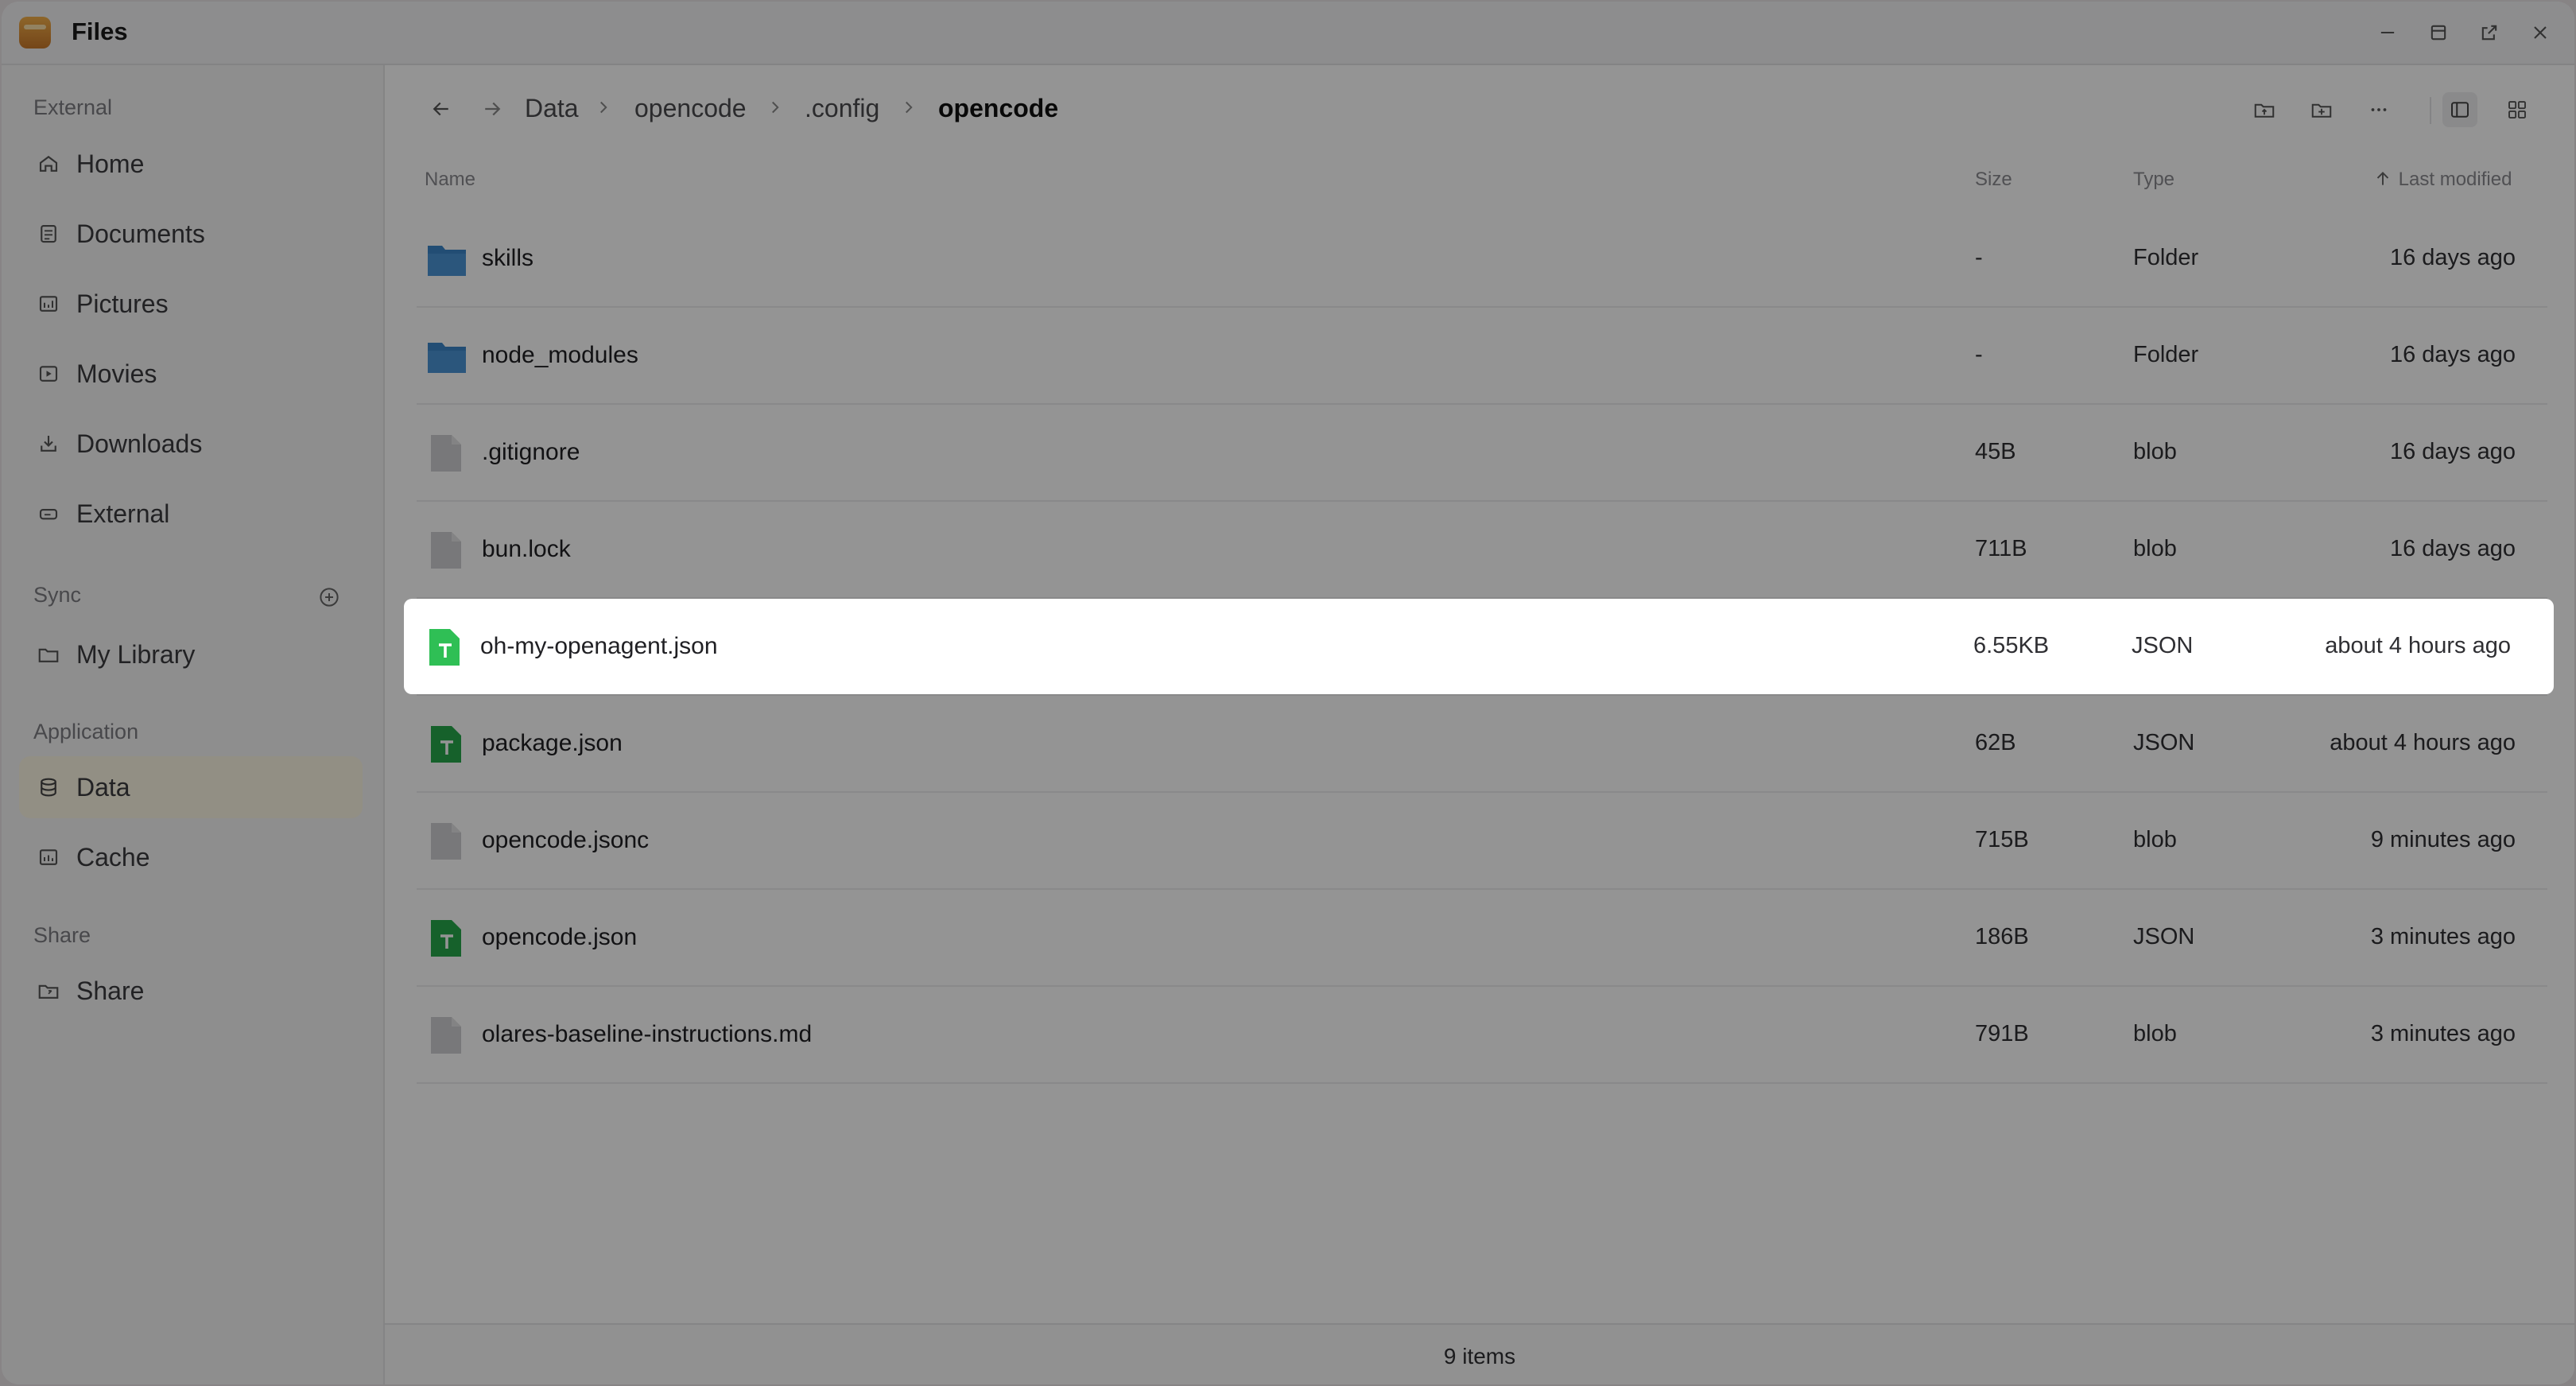  What do you see at coordinates (103, 787) in the screenshot?
I see `sidebar-item-label: Data` at bounding box center [103, 787].